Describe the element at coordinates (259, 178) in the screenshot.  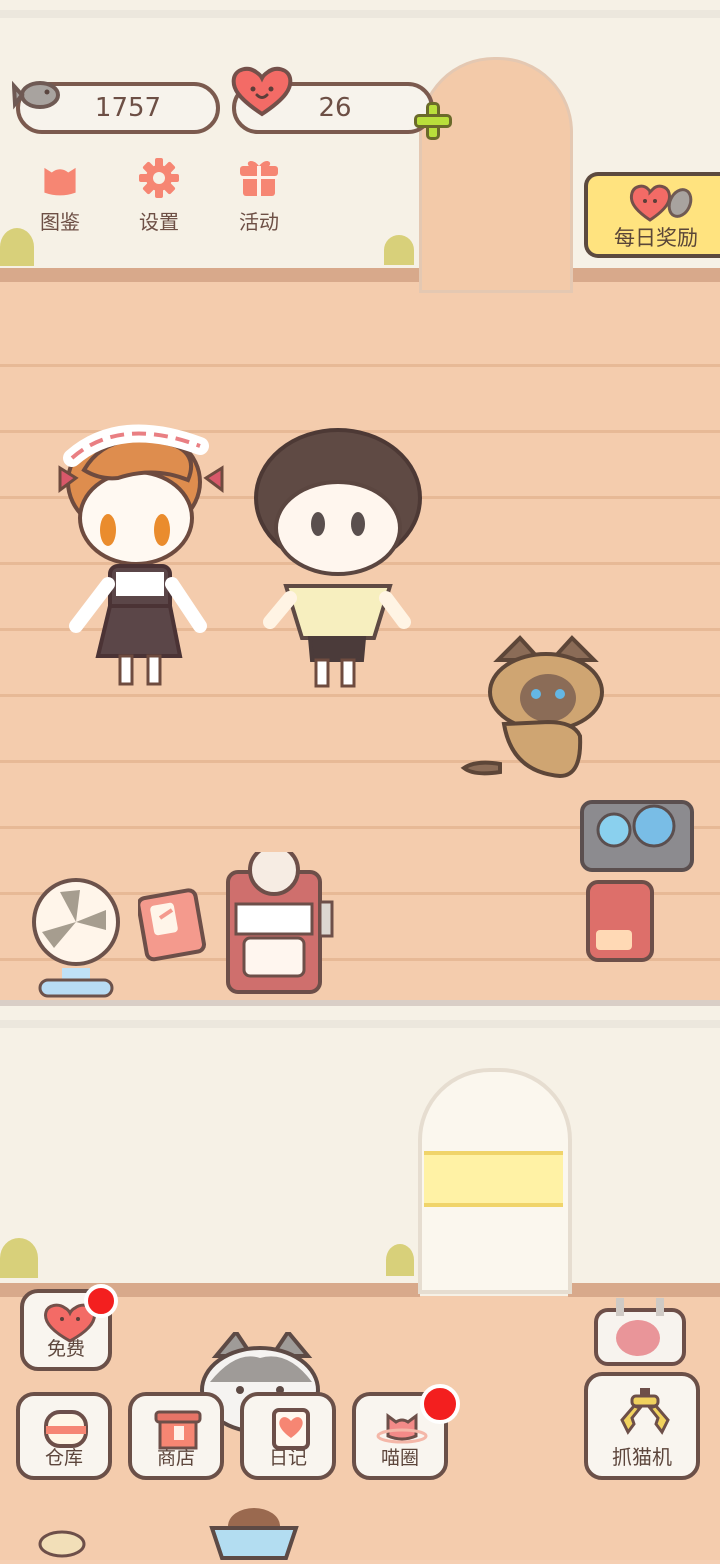
I see `gift-icon` at that location.